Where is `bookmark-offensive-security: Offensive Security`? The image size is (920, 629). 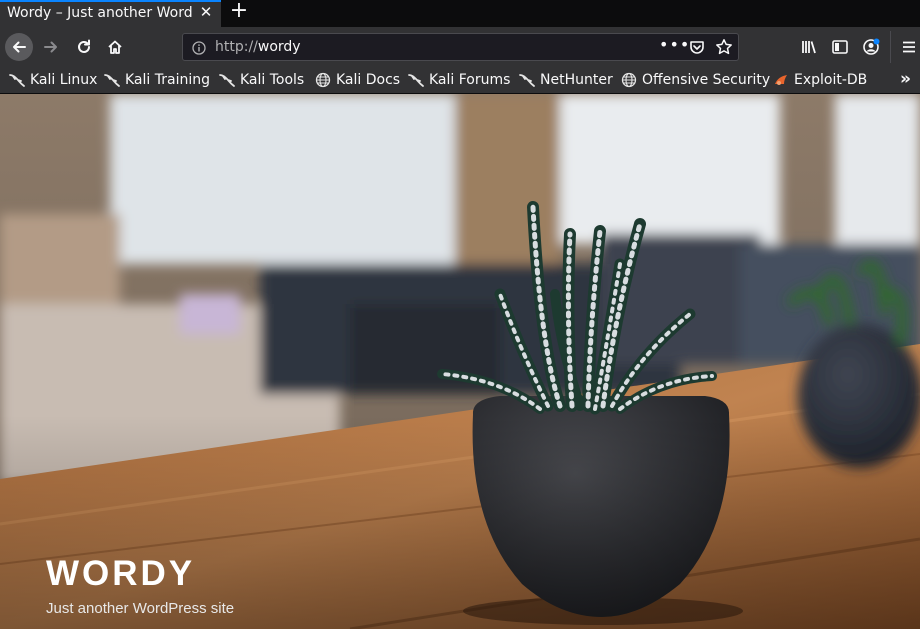 bookmark-offensive-security: Offensive Security is located at coordinates (695, 80).